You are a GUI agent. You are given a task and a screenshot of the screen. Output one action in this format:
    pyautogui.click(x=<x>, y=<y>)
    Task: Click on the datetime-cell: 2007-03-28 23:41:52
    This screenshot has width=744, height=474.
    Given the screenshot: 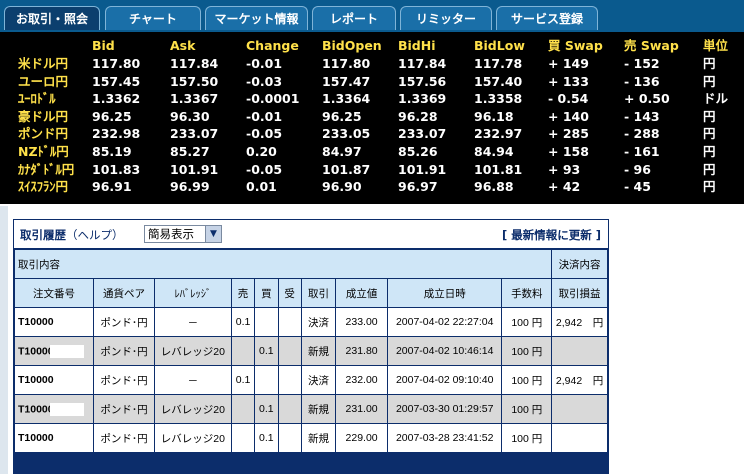 What is the action you would take?
    pyautogui.click(x=444, y=438)
    